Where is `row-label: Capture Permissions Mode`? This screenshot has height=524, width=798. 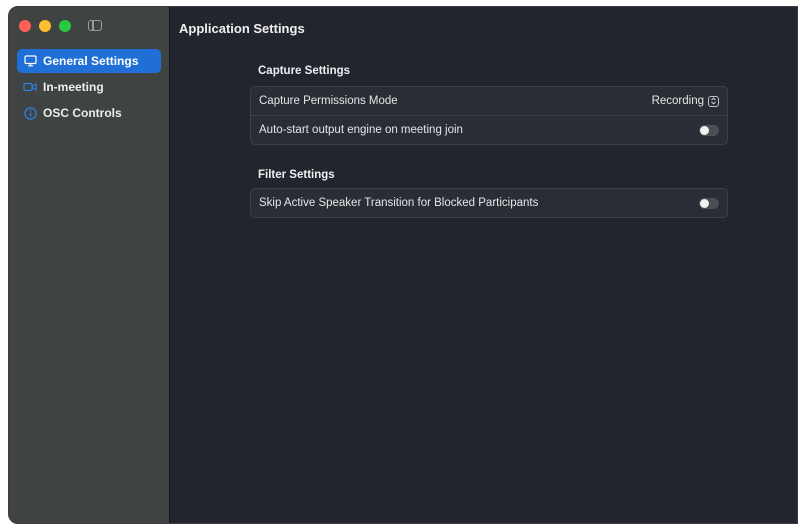 row-label: Capture Permissions Mode is located at coordinates (328, 101).